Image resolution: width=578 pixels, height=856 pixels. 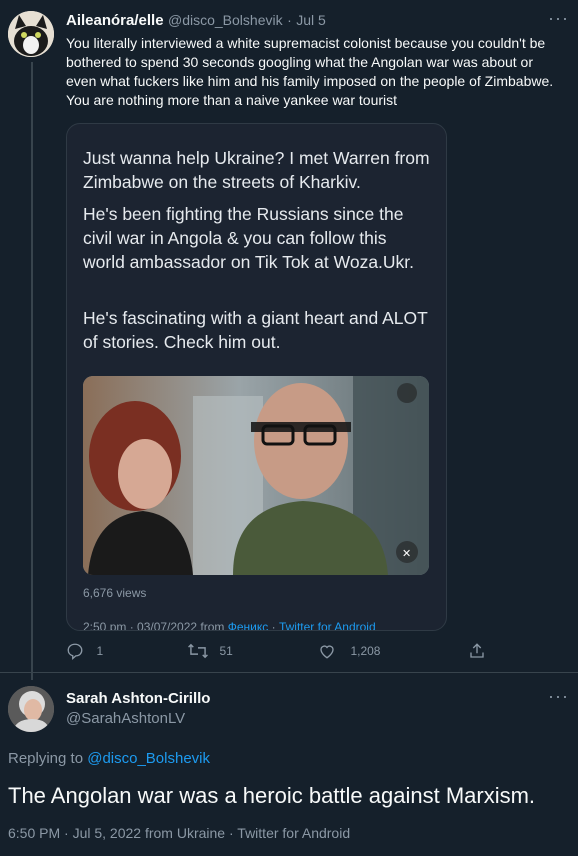 I want to click on heart-icon, so click(x=327, y=652).